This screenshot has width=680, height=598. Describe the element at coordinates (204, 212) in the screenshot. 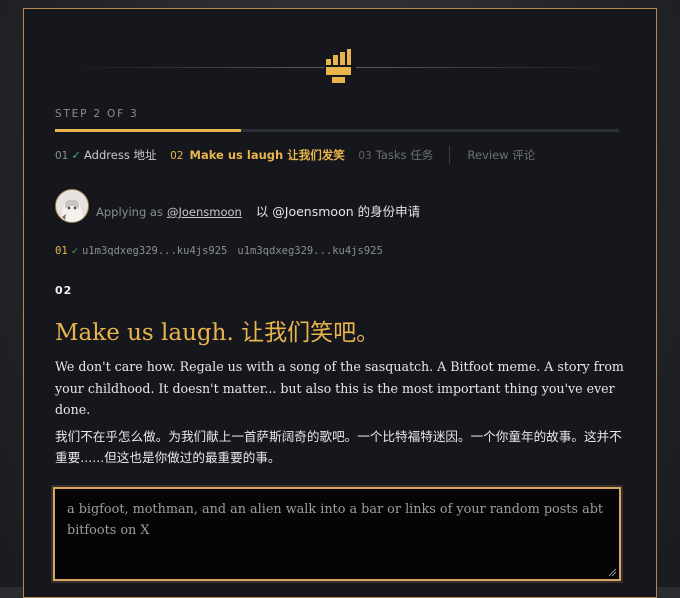

I see `applicant-handle-link: @Joensmoon` at that location.